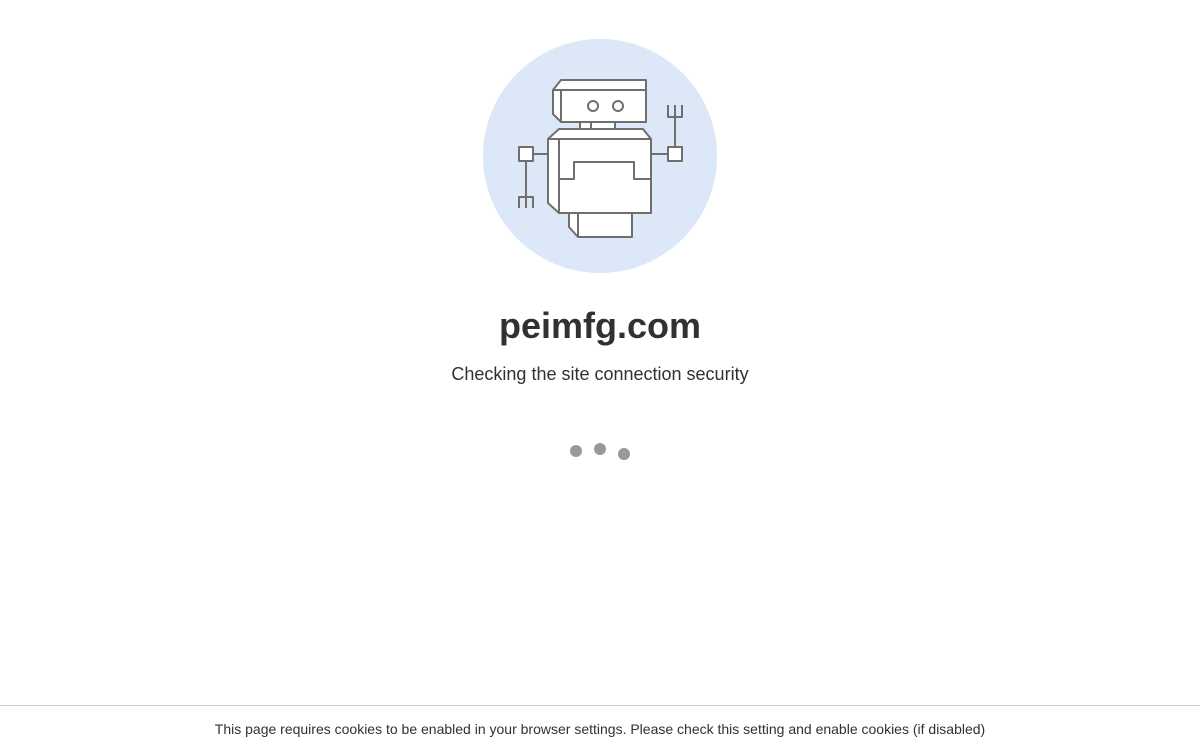 The height and width of the screenshot is (750, 1200). I want to click on status-text: Checking the site connection security, so click(600, 374).